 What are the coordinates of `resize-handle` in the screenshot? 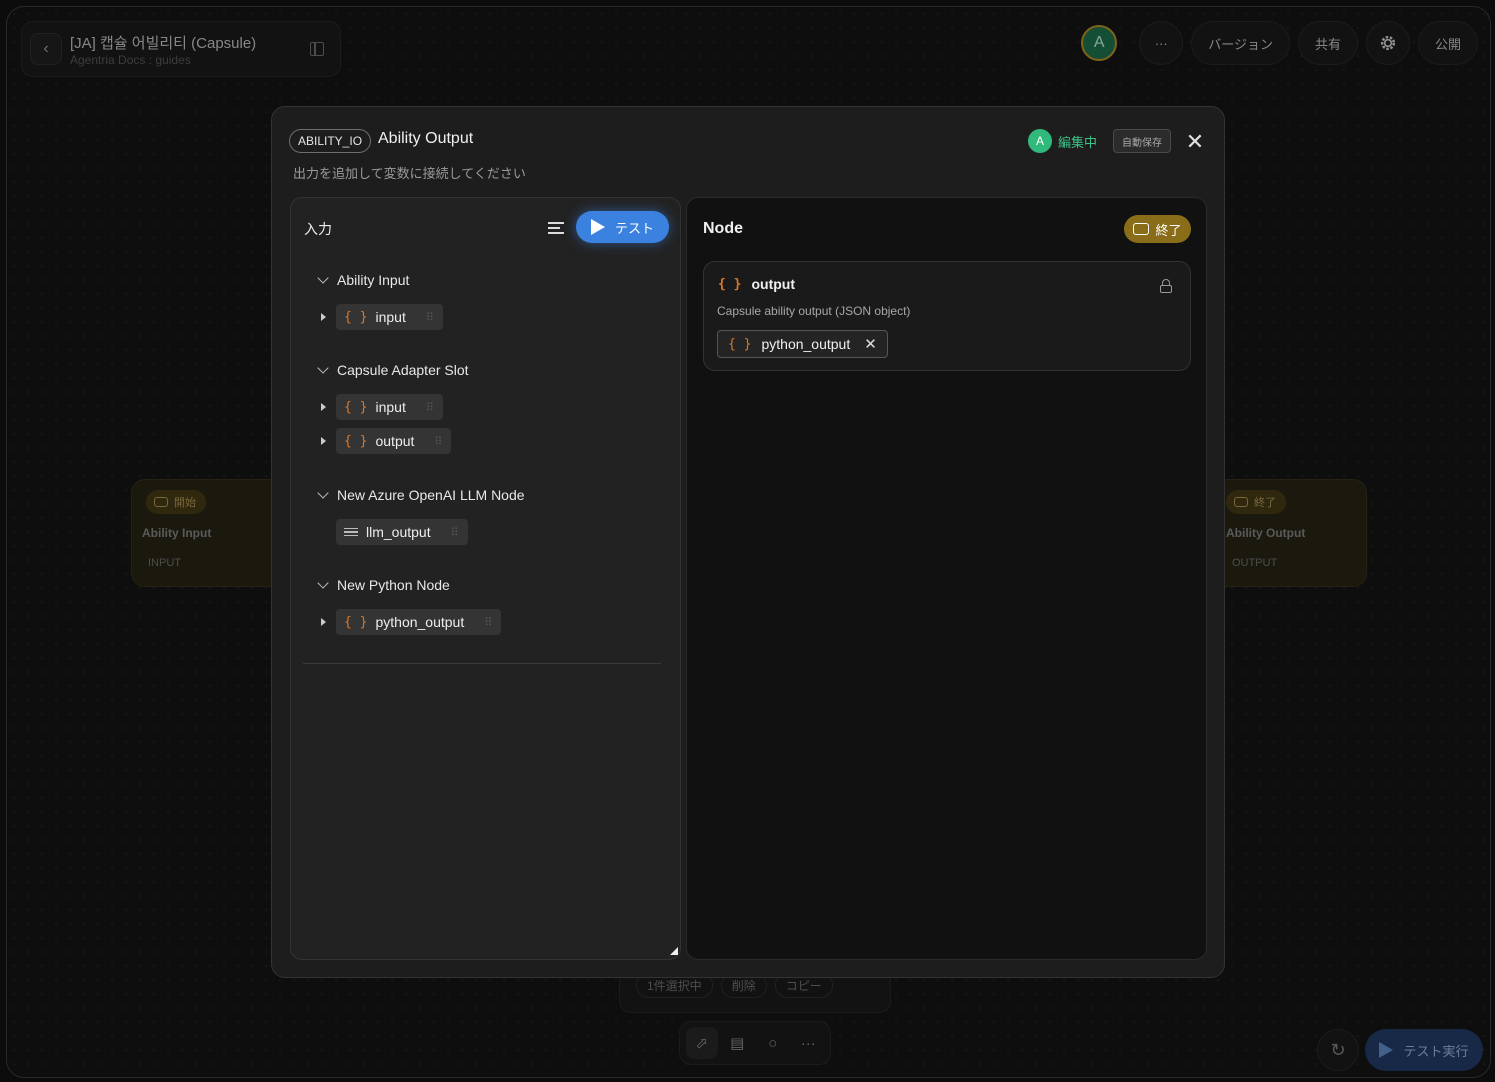 It's located at (674, 951).